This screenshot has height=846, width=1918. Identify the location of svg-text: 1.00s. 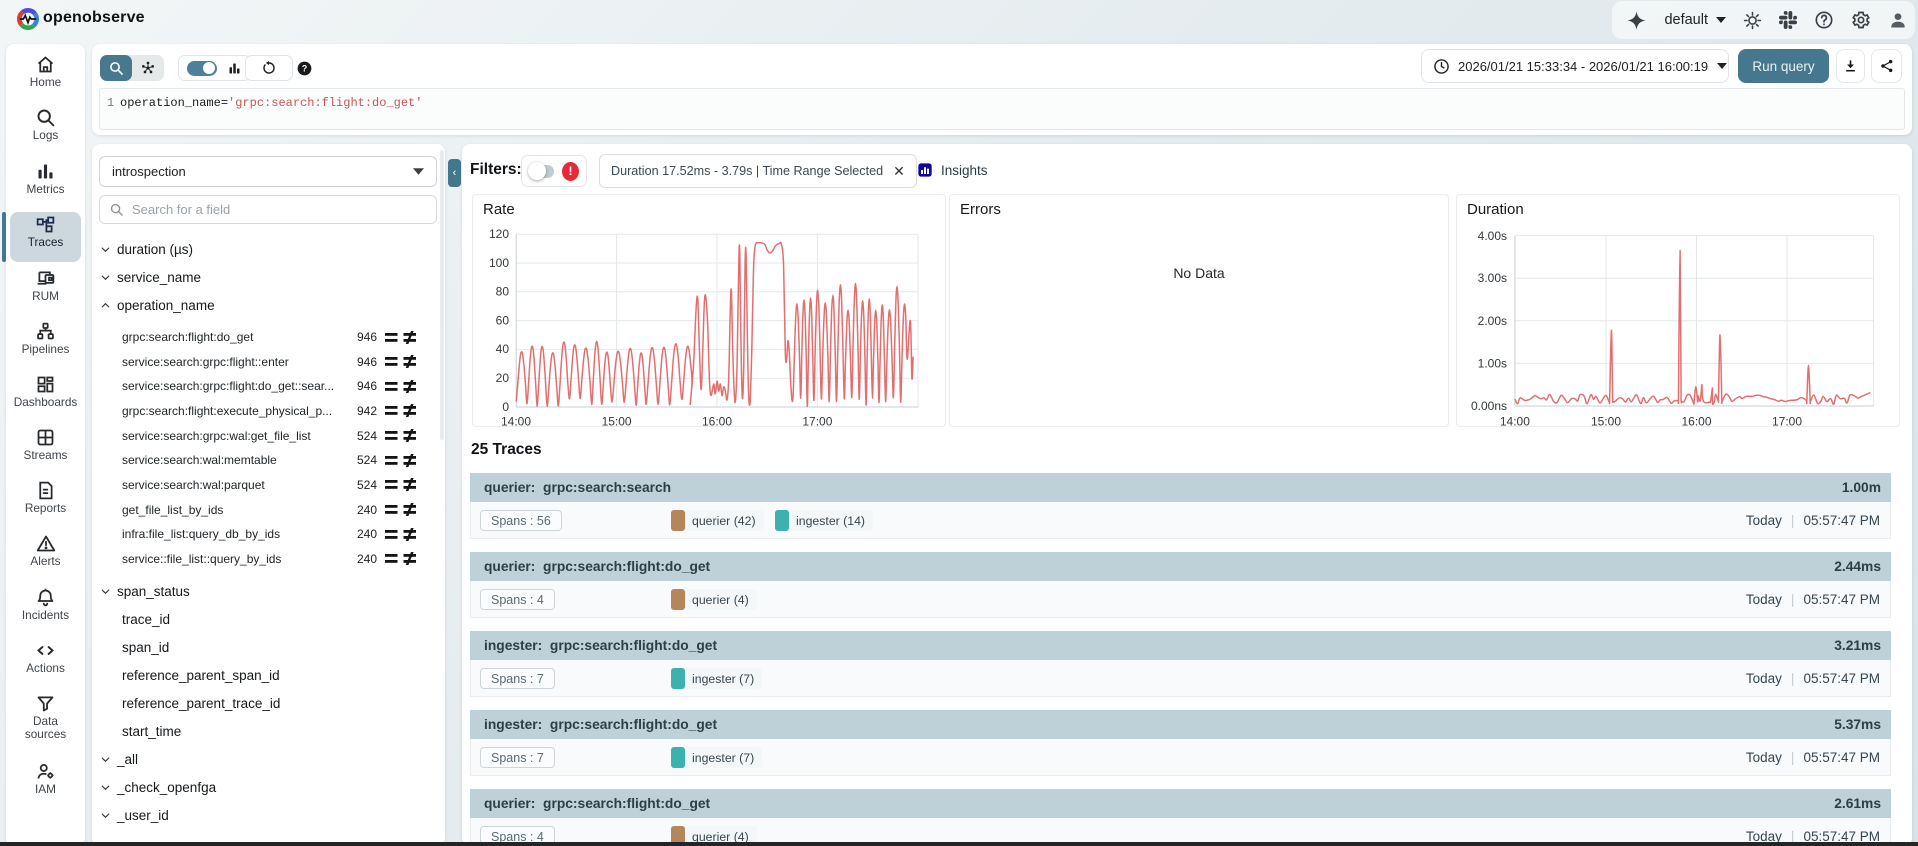
(1492, 364).